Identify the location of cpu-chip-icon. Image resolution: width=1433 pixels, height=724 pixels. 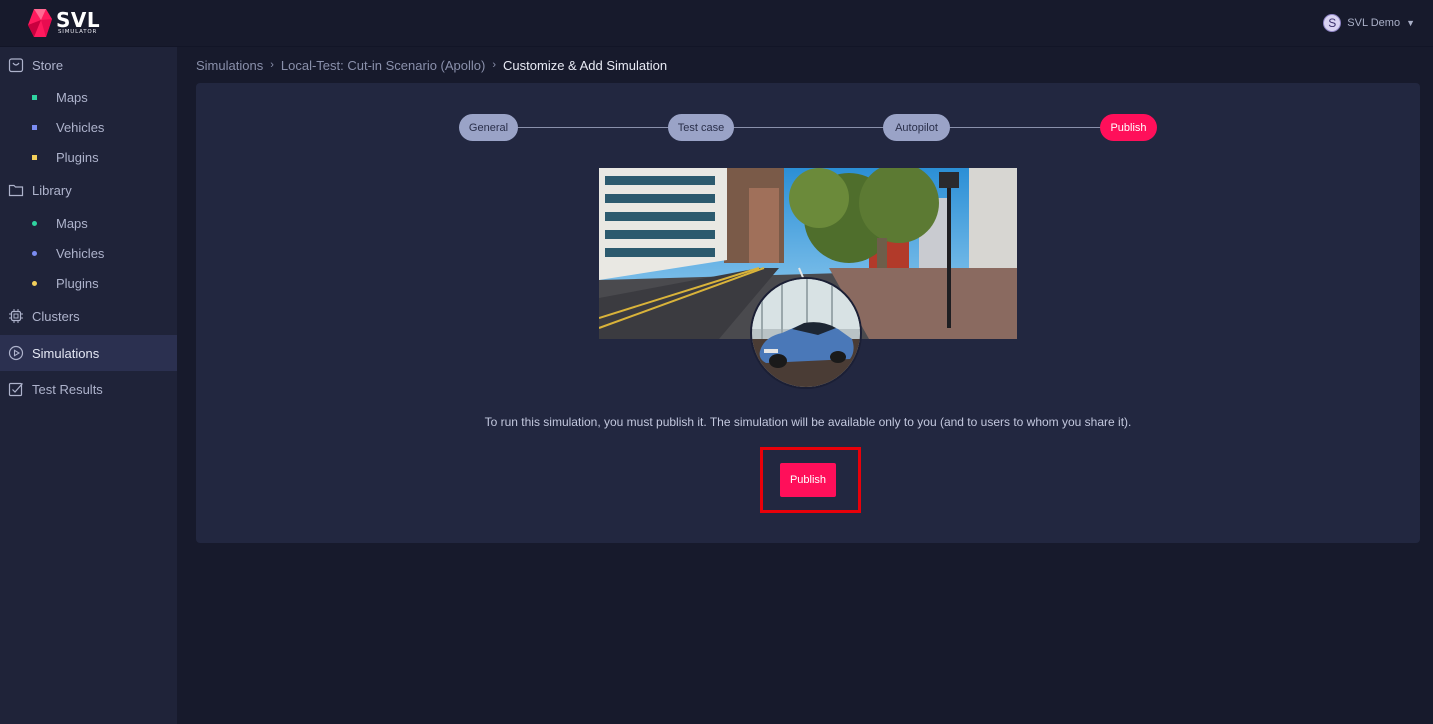
(16, 316).